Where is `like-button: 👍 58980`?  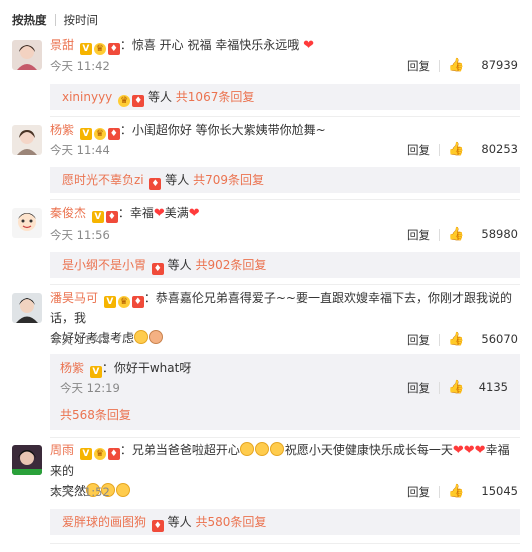 like-button: 👍 58980 is located at coordinates (483, 234).